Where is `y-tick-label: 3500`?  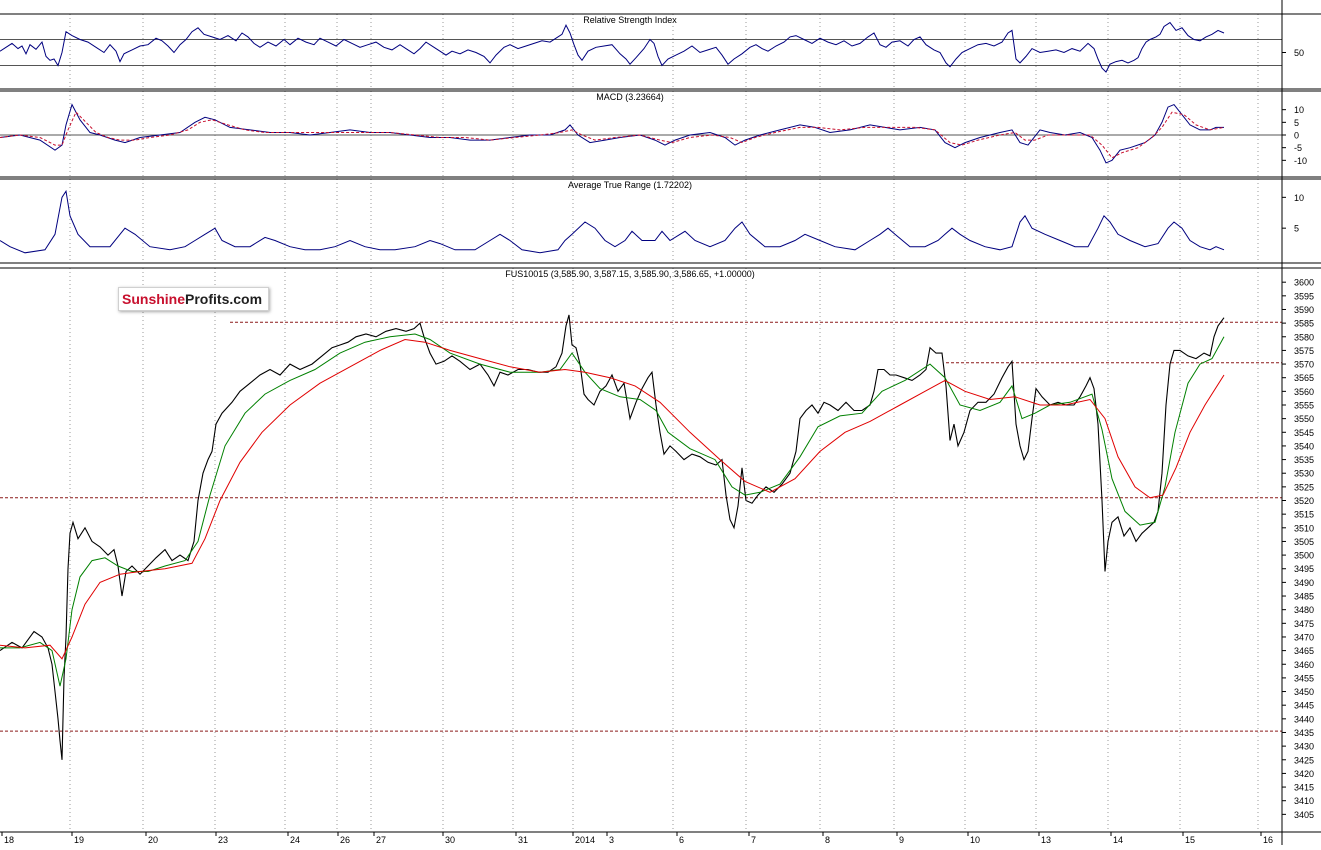
y-tick-label: 3500 is located at coordinates (1304, 556).